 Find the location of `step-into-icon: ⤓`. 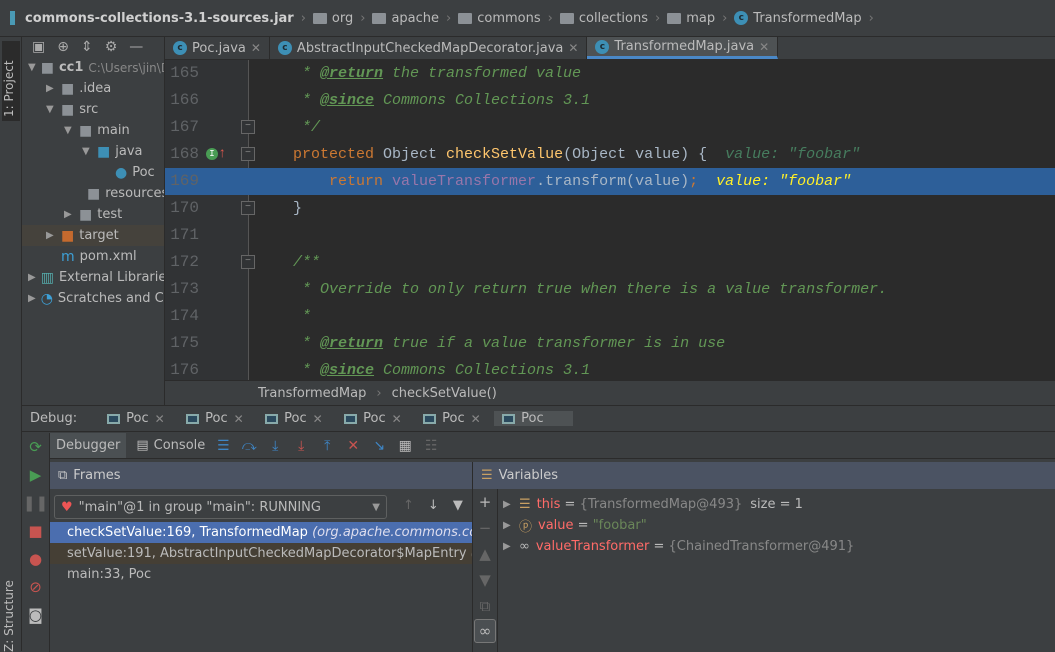

step-into-icon: ⤓ is located at coordinates (275, 446).